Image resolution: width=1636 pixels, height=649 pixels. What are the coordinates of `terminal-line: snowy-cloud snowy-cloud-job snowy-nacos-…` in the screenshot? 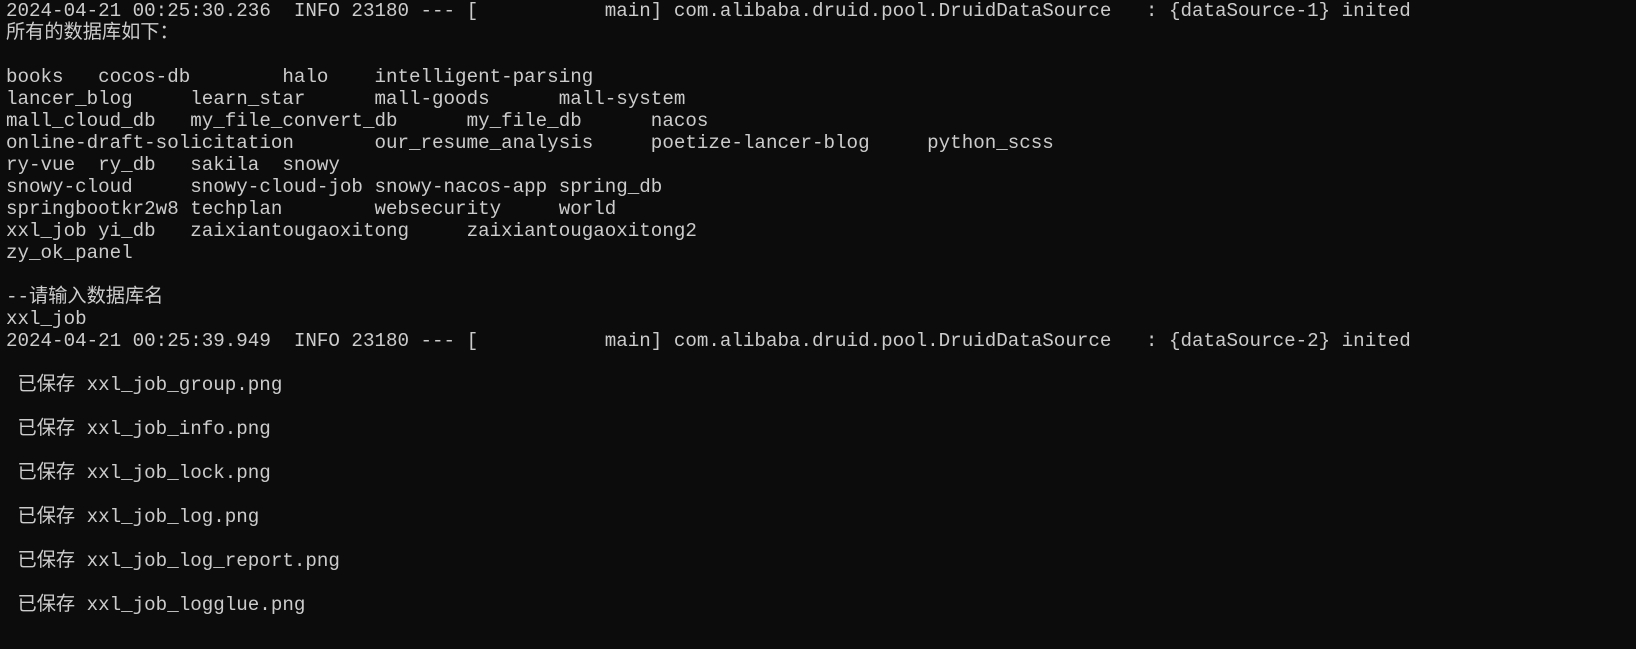 It's located at (334, 187).